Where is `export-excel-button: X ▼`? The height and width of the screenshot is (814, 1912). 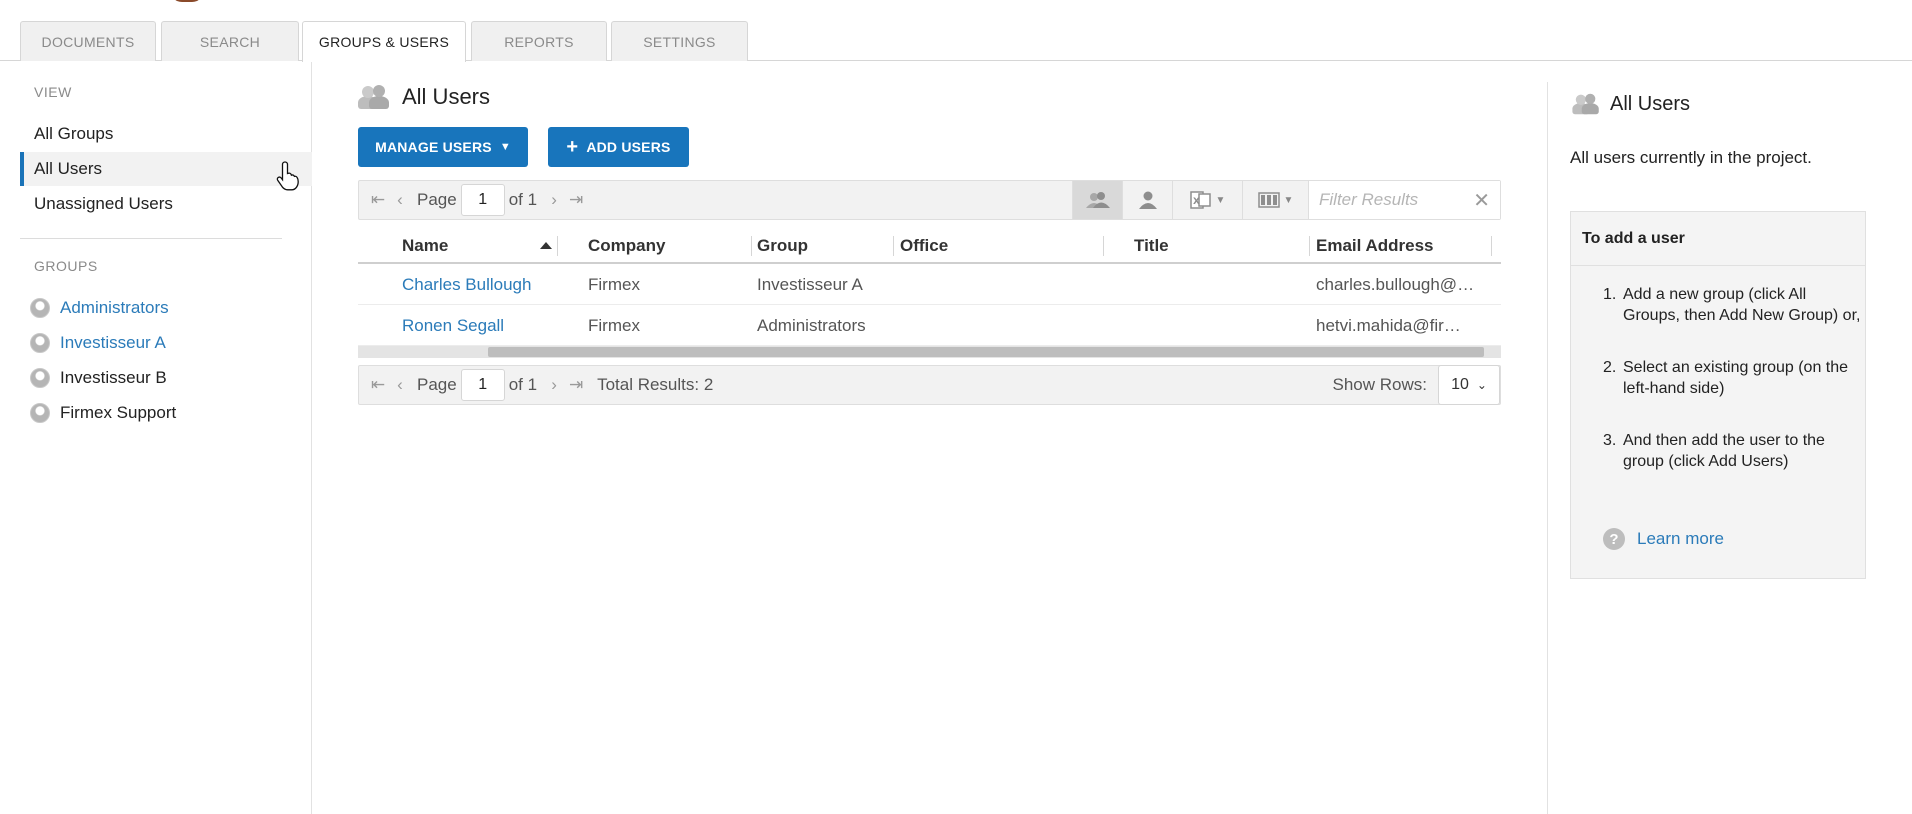 export-excel-button: X ▼ is located at coordinates (1207, 200).